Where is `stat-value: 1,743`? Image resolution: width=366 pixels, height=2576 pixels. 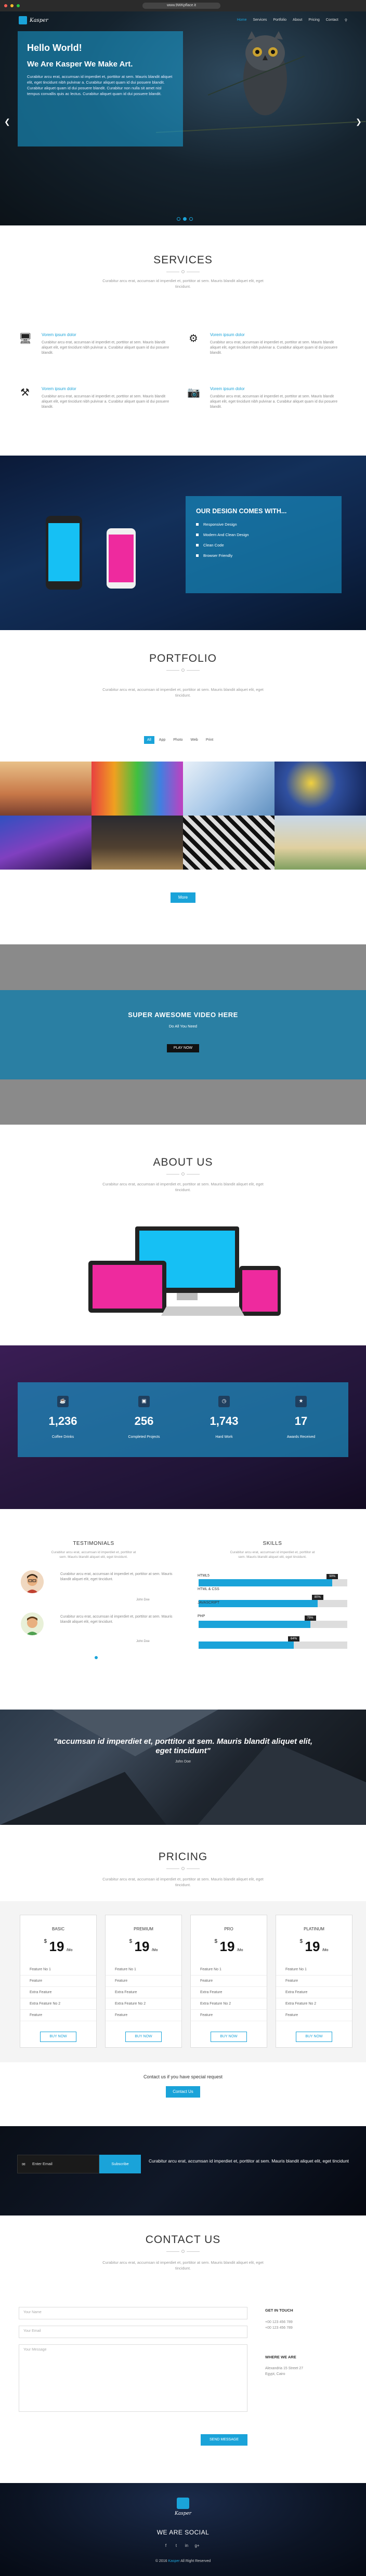
stat-value: 1,743 is located at coordinates (224, 1420).